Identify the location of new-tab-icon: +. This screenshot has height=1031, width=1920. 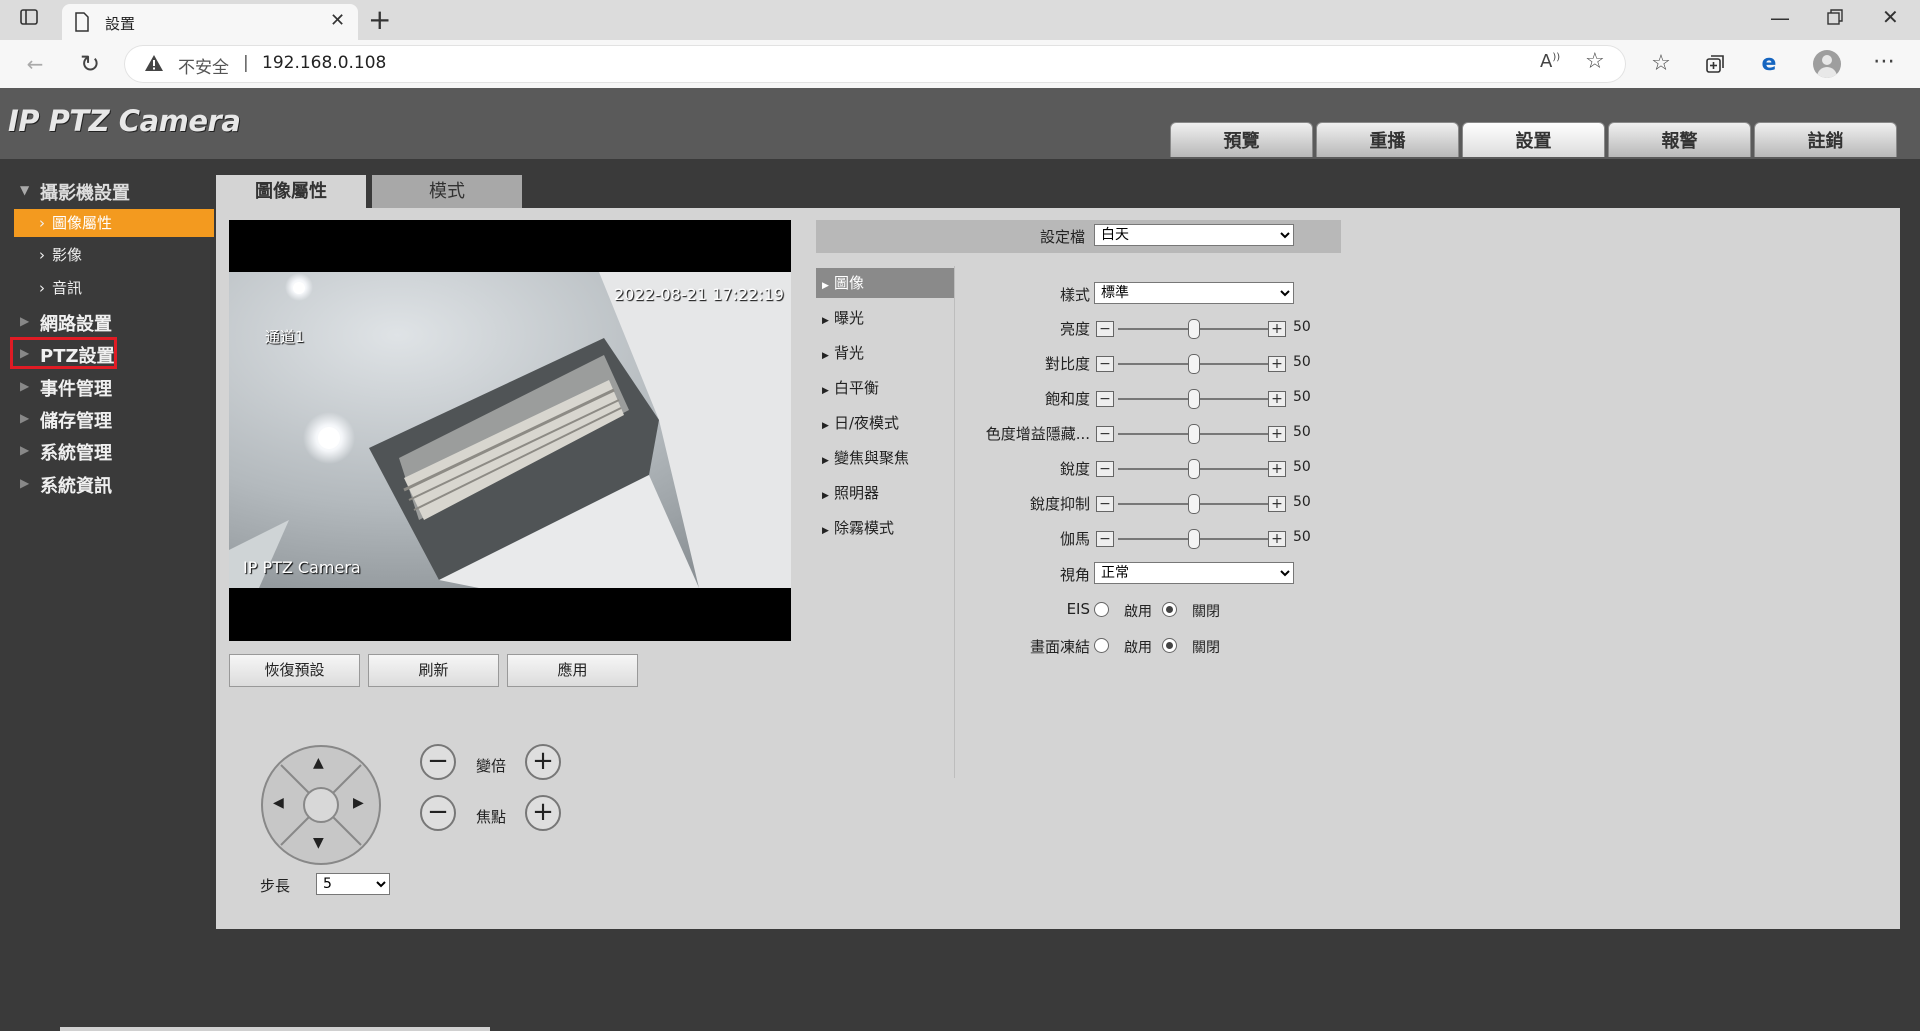
(379, 19).